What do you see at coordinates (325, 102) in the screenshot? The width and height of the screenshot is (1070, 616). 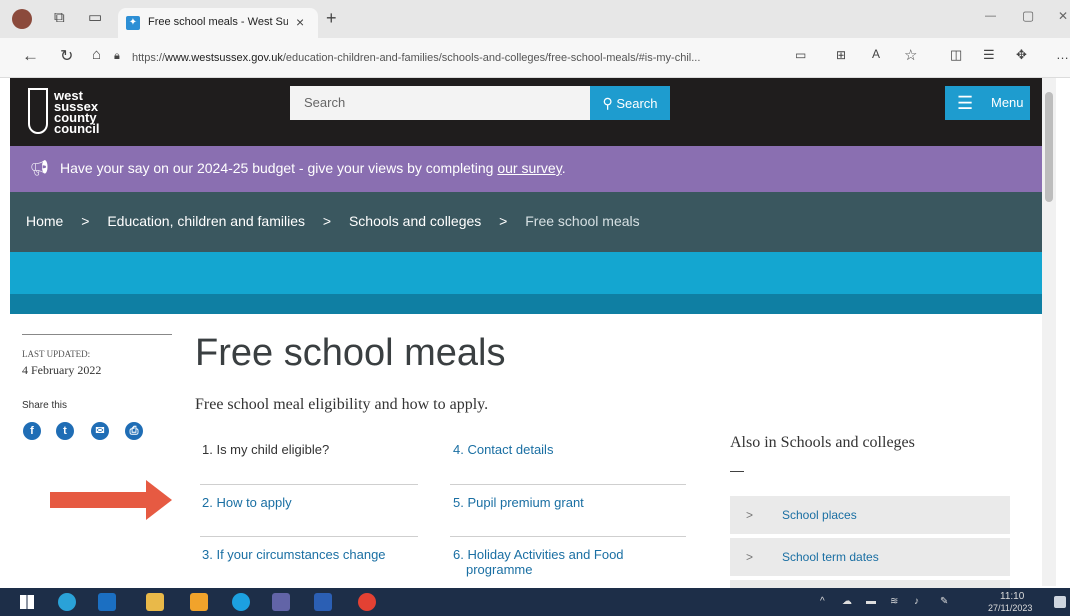 I see `search-placeholder: Search` at bounding box center [325, 102].